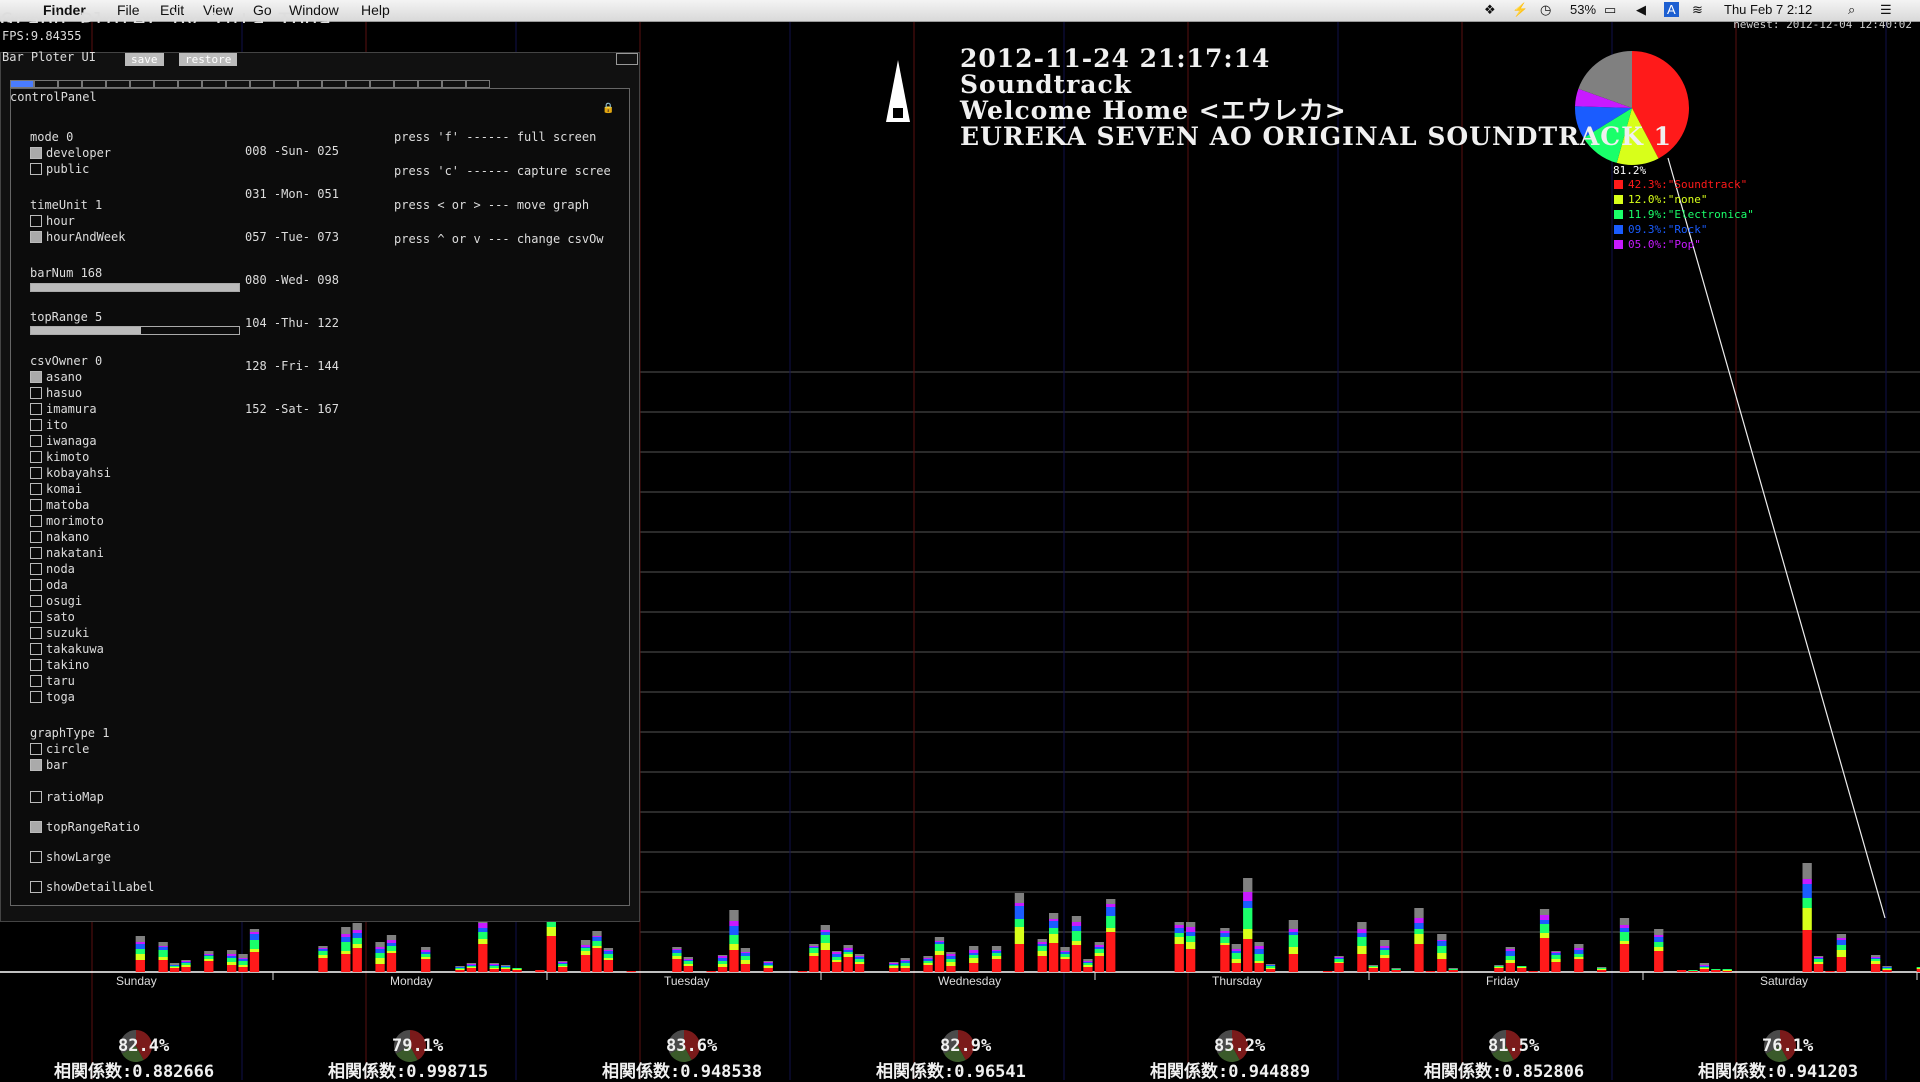 This screenshot has width=1920, height=1082. Describe the element at coordinates (692, 1046) in the screenshot. I see `day-percent: 83.6%` at that location.